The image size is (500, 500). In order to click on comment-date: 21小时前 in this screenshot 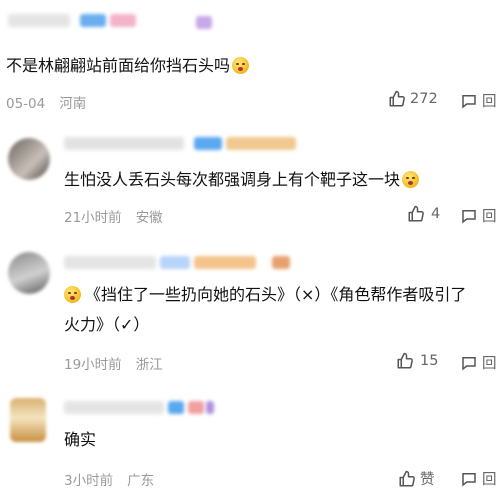, I will do `click(93, 218)`.